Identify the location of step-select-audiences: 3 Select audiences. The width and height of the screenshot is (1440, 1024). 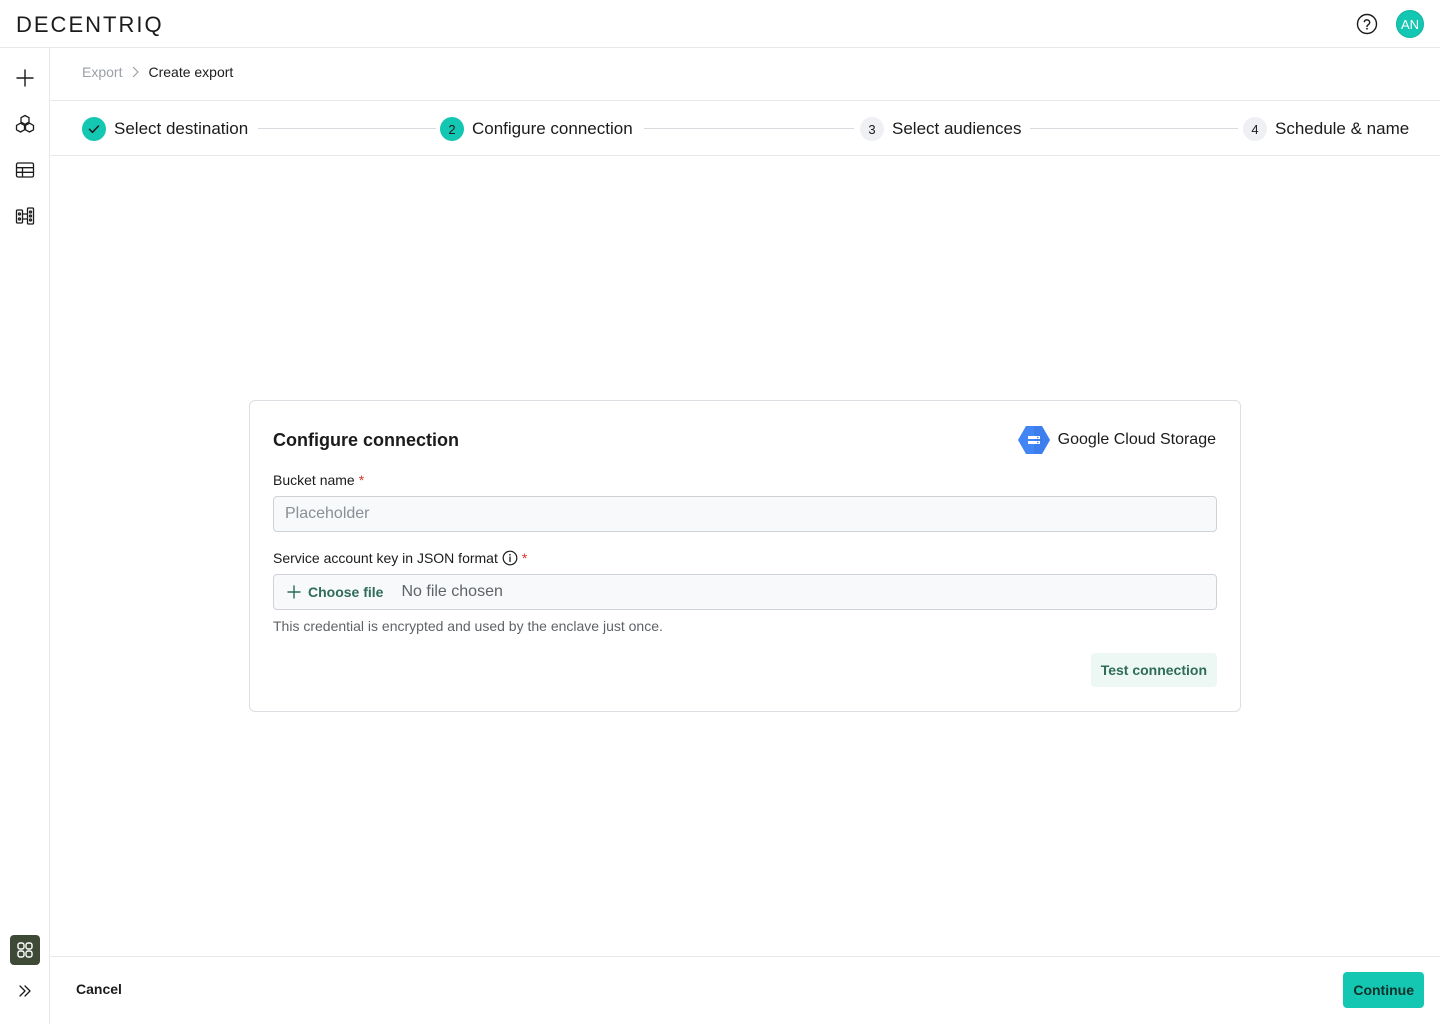
(940, 129).